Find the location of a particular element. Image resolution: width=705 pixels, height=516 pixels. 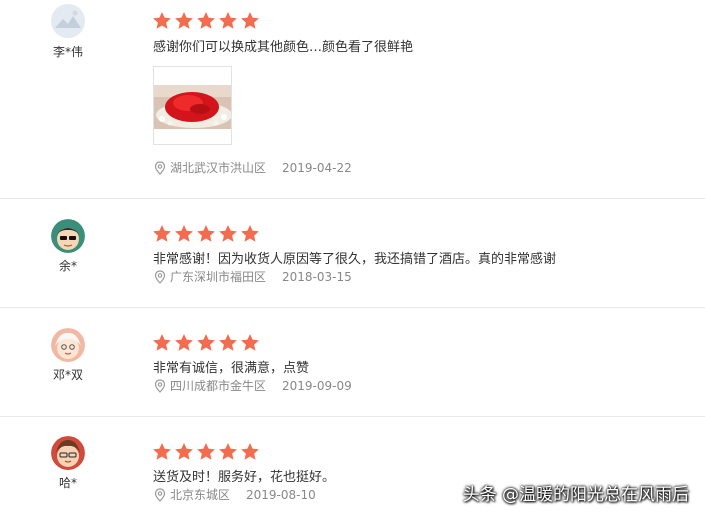

review-comment: 非常有诚信，很满意，点赞 is located at coordinates (231, 368).